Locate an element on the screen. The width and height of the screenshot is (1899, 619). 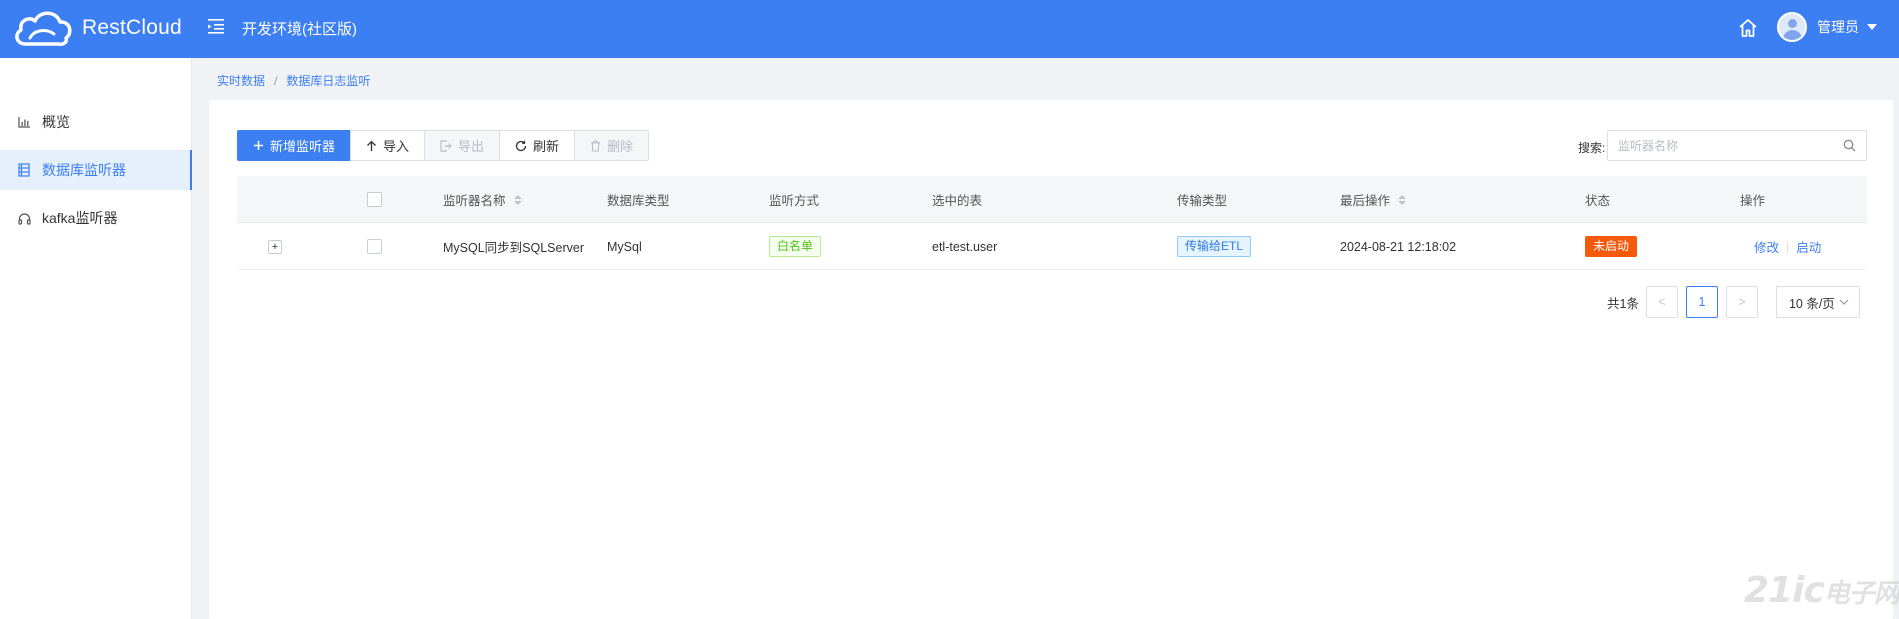
column-header-label: 选中的表 is located at coordinates (957, 201).